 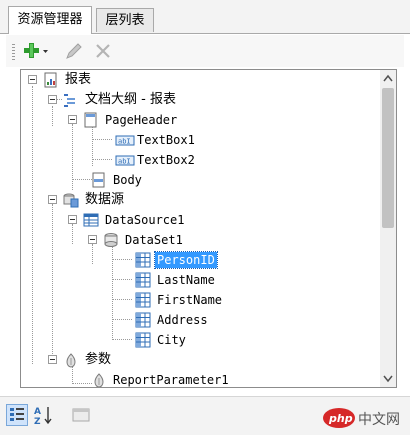 What do you see at coordinates (166, 140) in the screenshot?
I see `node-label: TextBox1` at bounding box center [166, 140].